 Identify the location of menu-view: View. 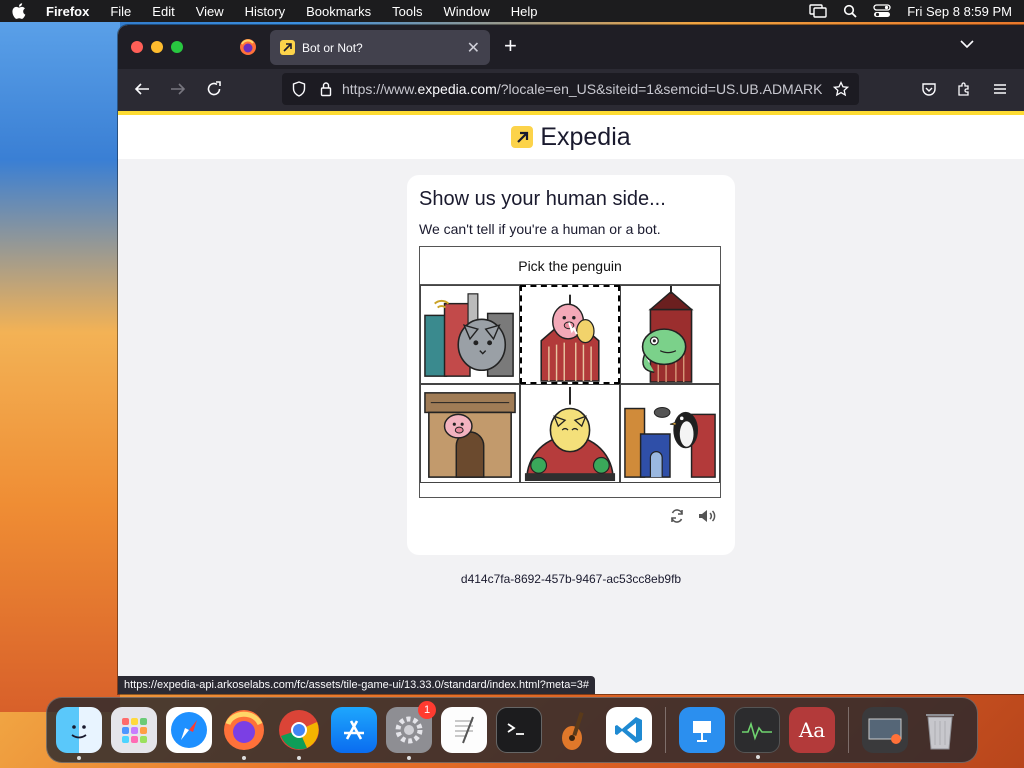
(210, 11).